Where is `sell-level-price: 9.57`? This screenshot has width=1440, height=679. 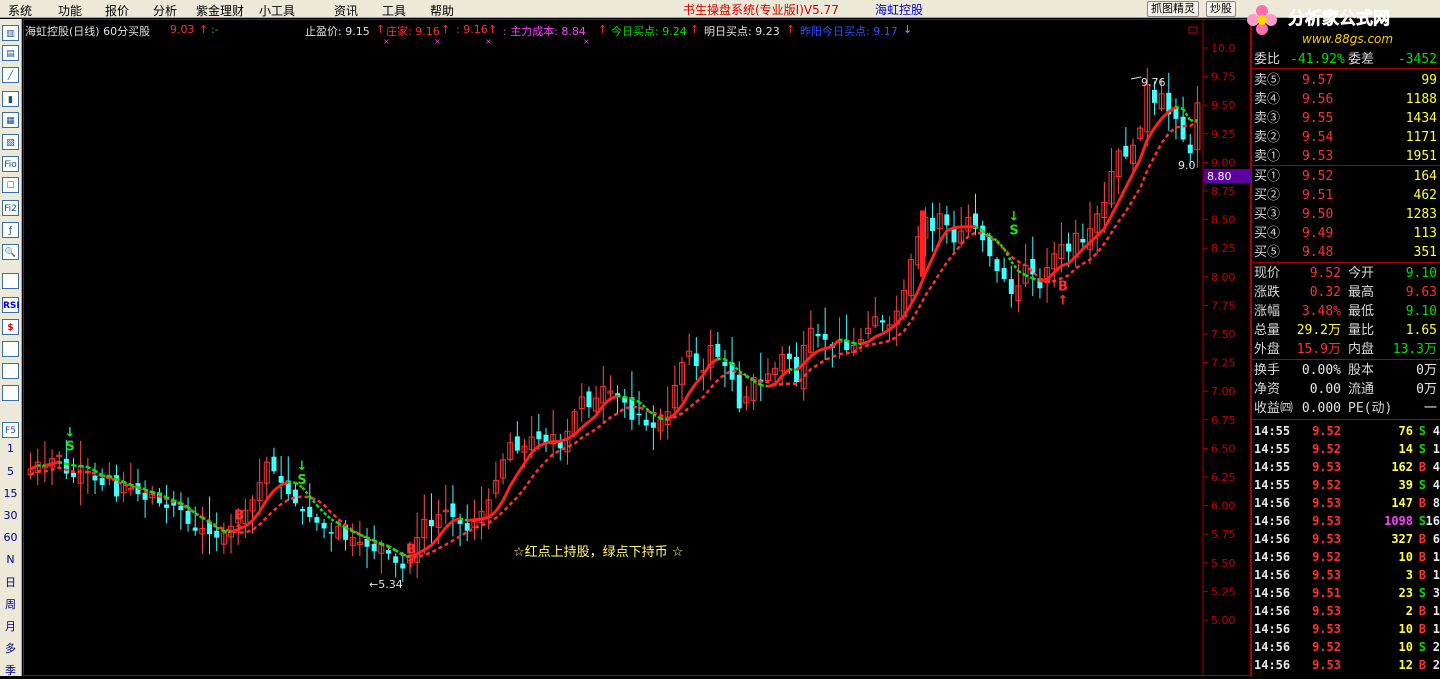 sell-level-price: 9.57 is located at coordinates (1317, 80).